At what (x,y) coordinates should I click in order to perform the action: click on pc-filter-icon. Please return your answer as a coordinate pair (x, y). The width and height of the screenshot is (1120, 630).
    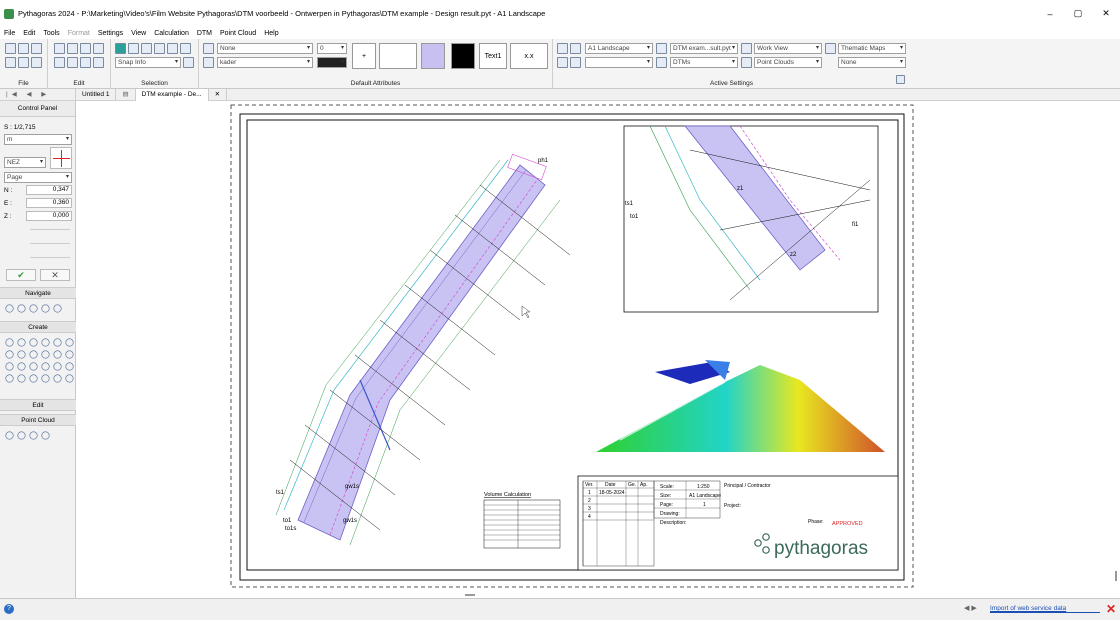
    Looking at the image, I should click on (21, 435).